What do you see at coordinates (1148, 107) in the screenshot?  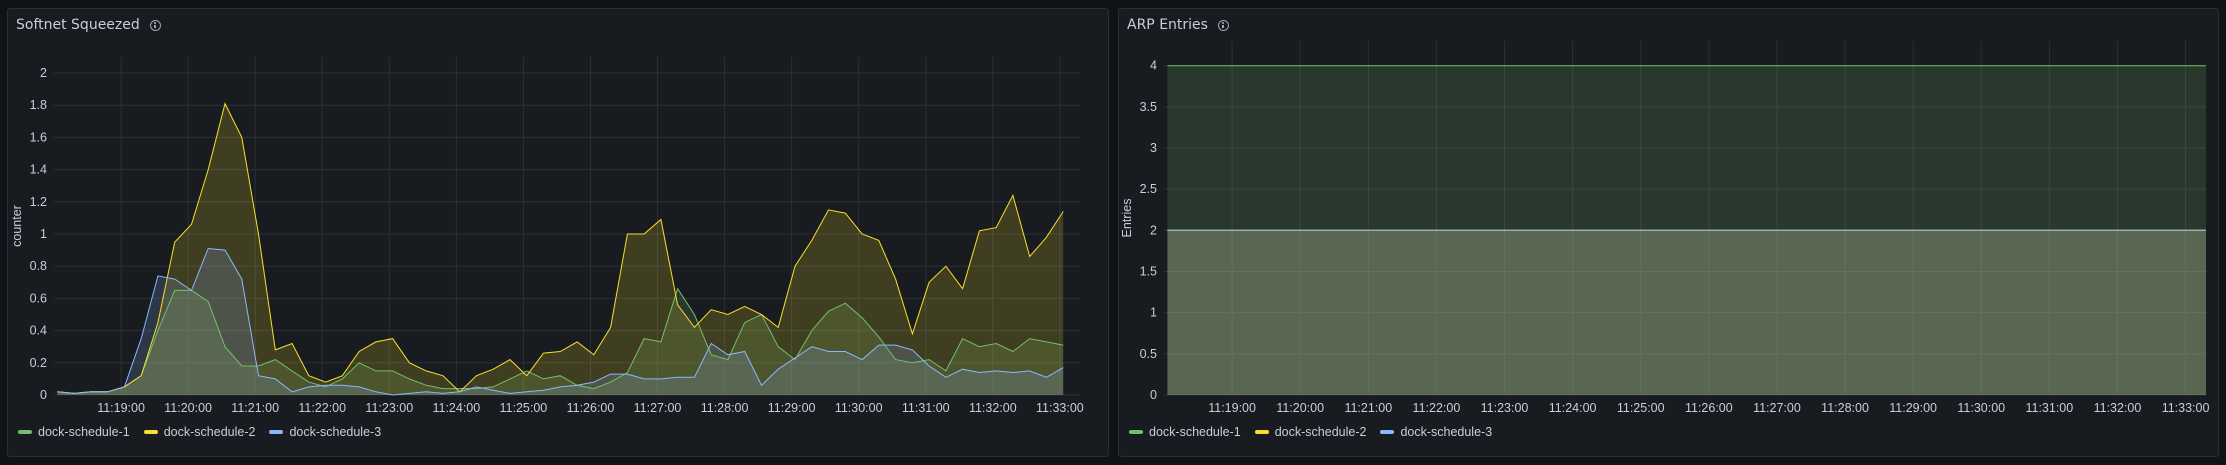 I see `y-tick-label: 3.5` at bounding box center [1148, 107].